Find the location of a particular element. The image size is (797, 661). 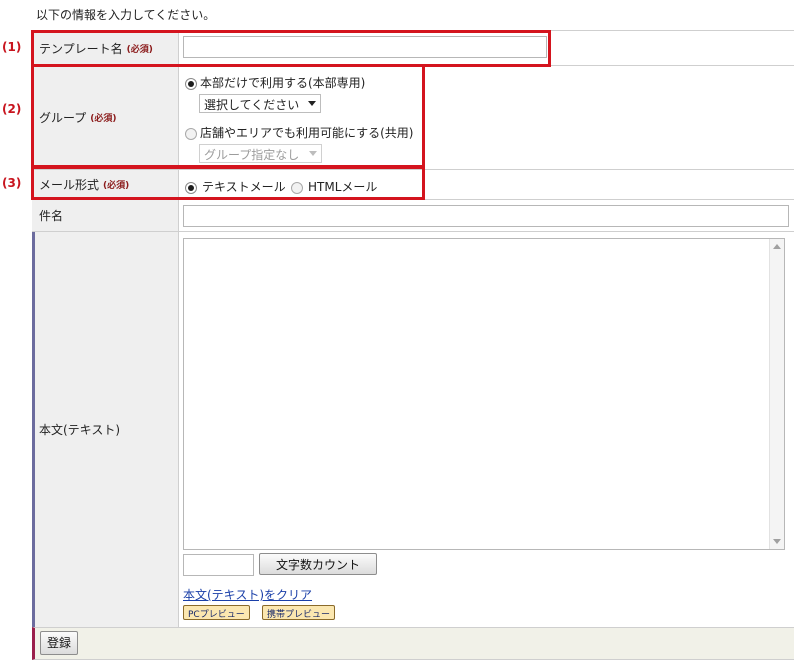

radio-hq is located at coordinates (191, 83).